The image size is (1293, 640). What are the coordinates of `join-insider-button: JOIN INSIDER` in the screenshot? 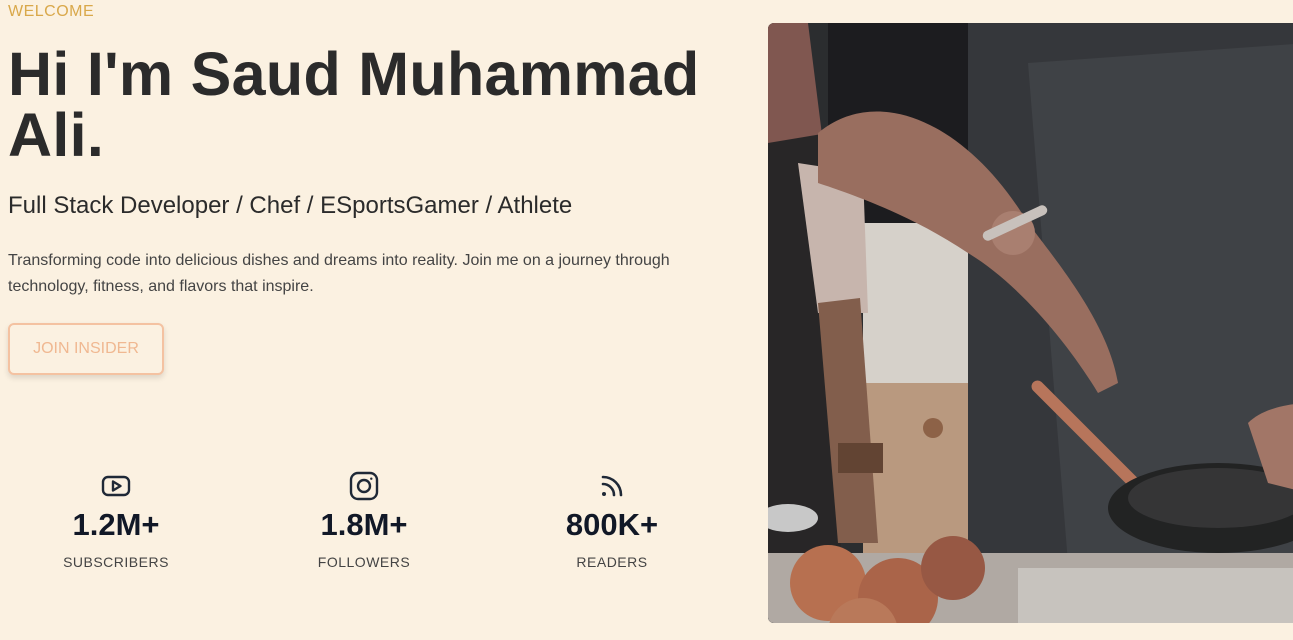 It's located at (86, 349).